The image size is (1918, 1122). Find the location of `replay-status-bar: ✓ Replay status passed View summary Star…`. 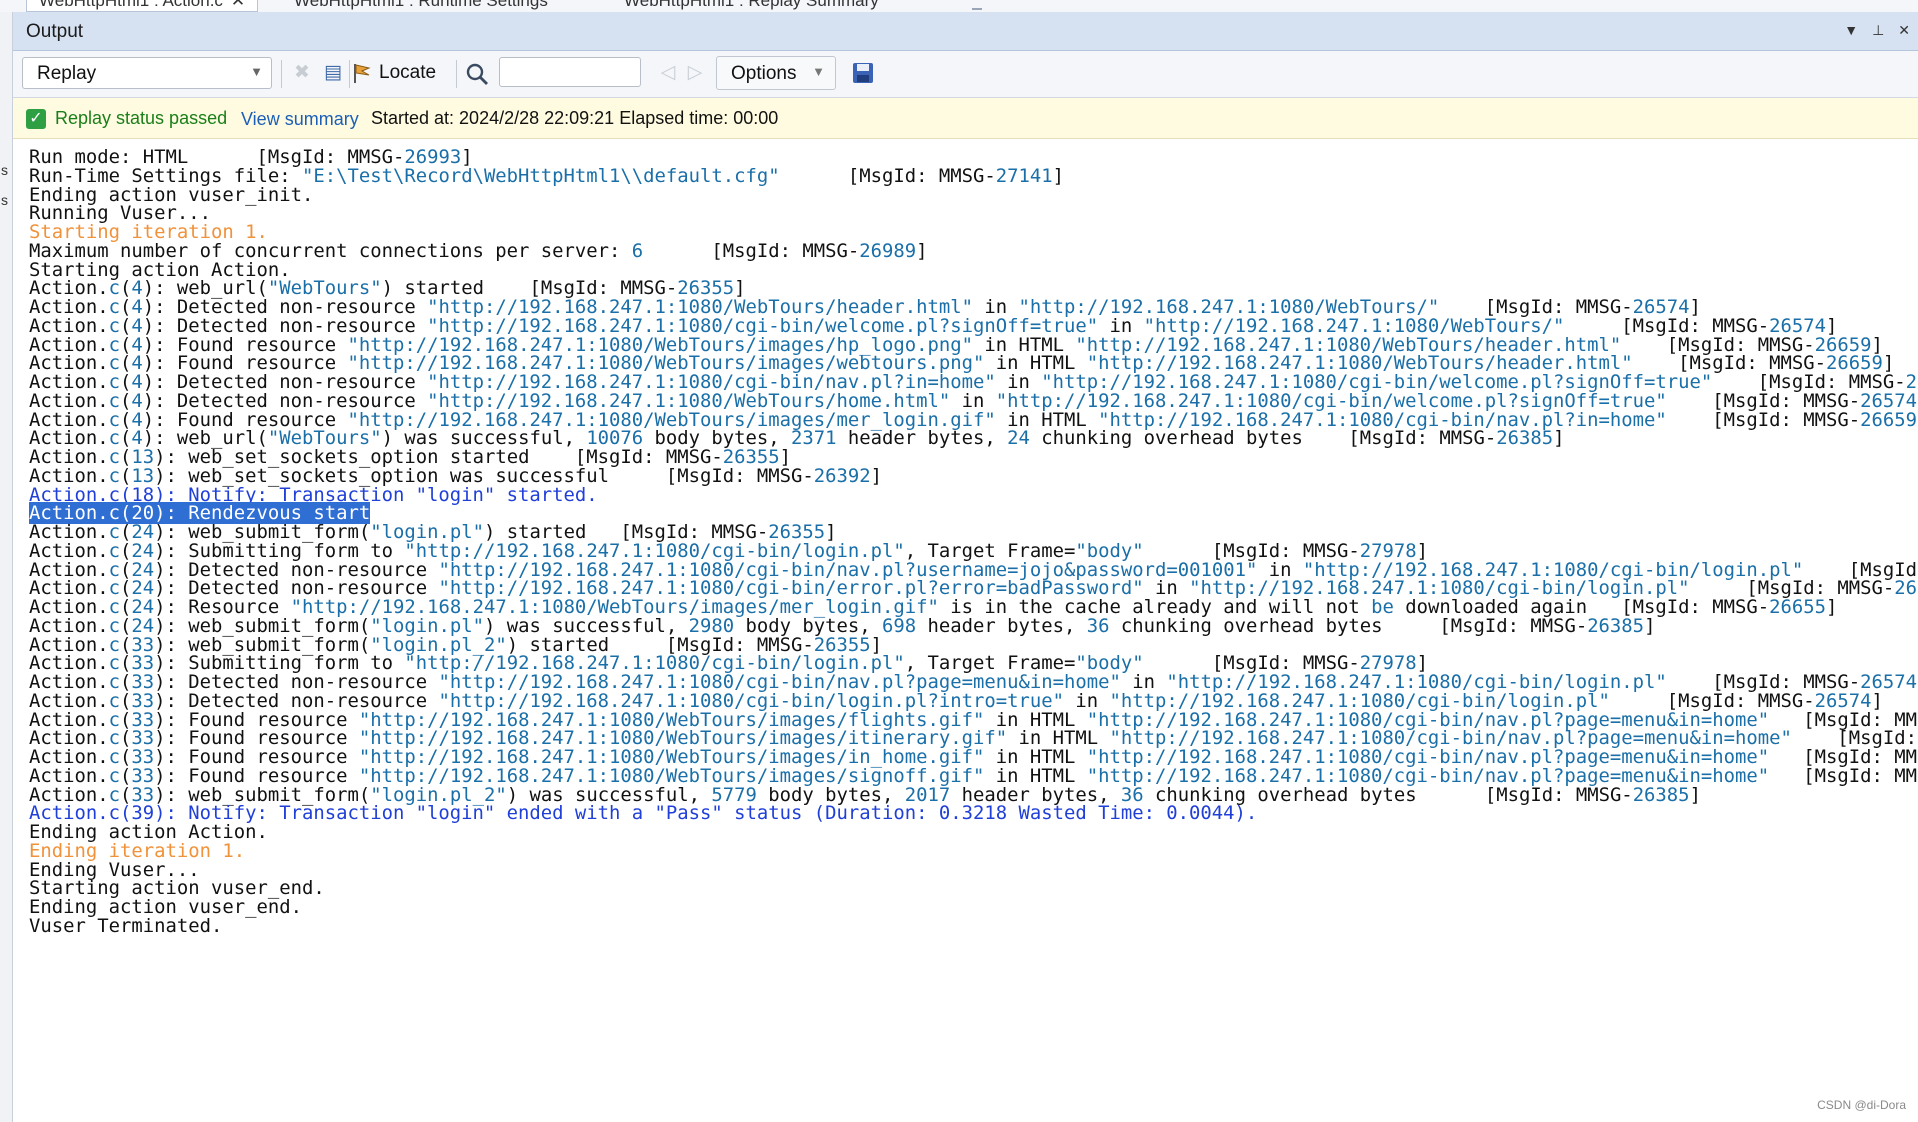

replay-status-bar: ✓ Replay status passed View summary Star… is located at coordinates (965, 118).